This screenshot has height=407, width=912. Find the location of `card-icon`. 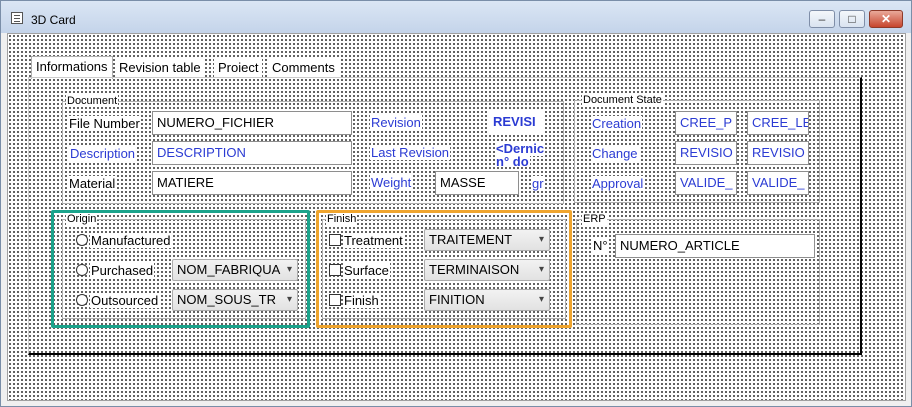

card-icon is located at coordinates (17, 18).